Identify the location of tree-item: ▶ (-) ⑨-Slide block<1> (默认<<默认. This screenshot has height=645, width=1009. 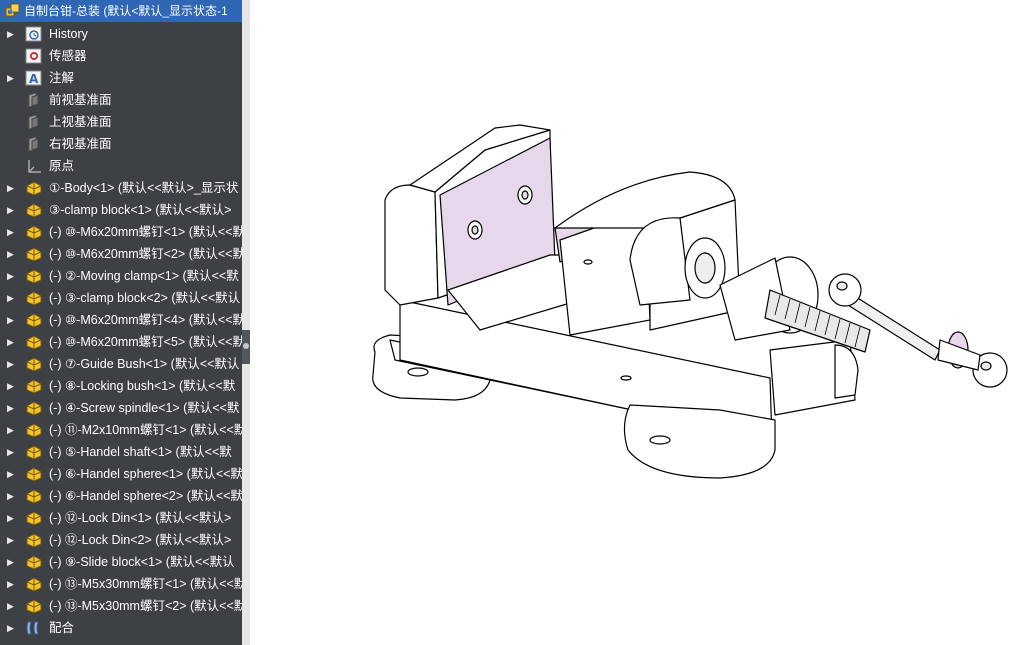
(121, 562).